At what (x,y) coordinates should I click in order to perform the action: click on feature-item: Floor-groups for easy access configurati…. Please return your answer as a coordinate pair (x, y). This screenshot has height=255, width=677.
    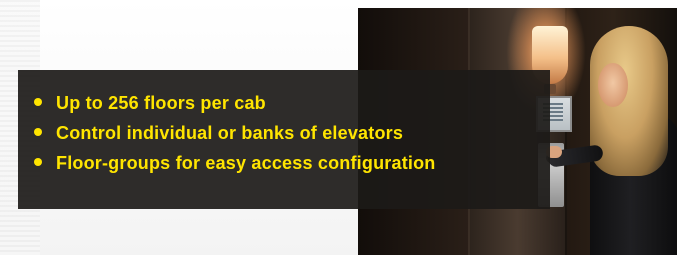
    Looking at the image, I should click on (294, 163).